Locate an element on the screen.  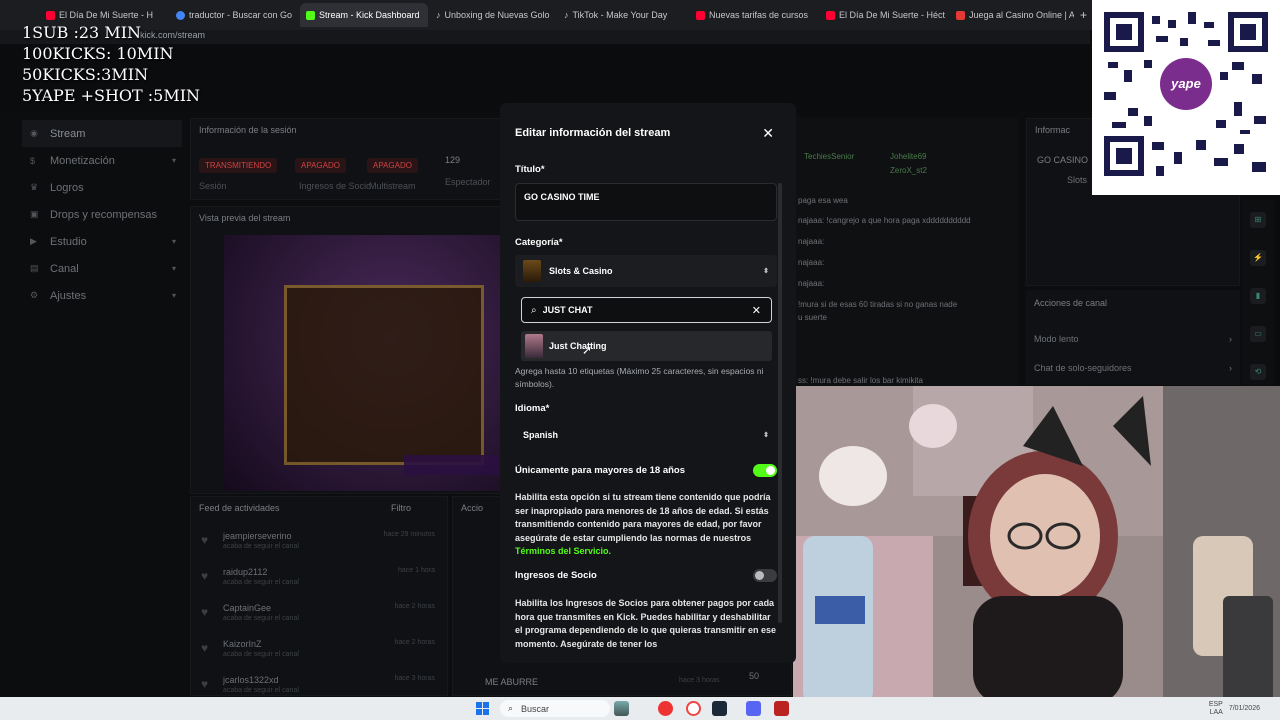
panel-title: Vista previa del stream is located at coordinates (245, 218).